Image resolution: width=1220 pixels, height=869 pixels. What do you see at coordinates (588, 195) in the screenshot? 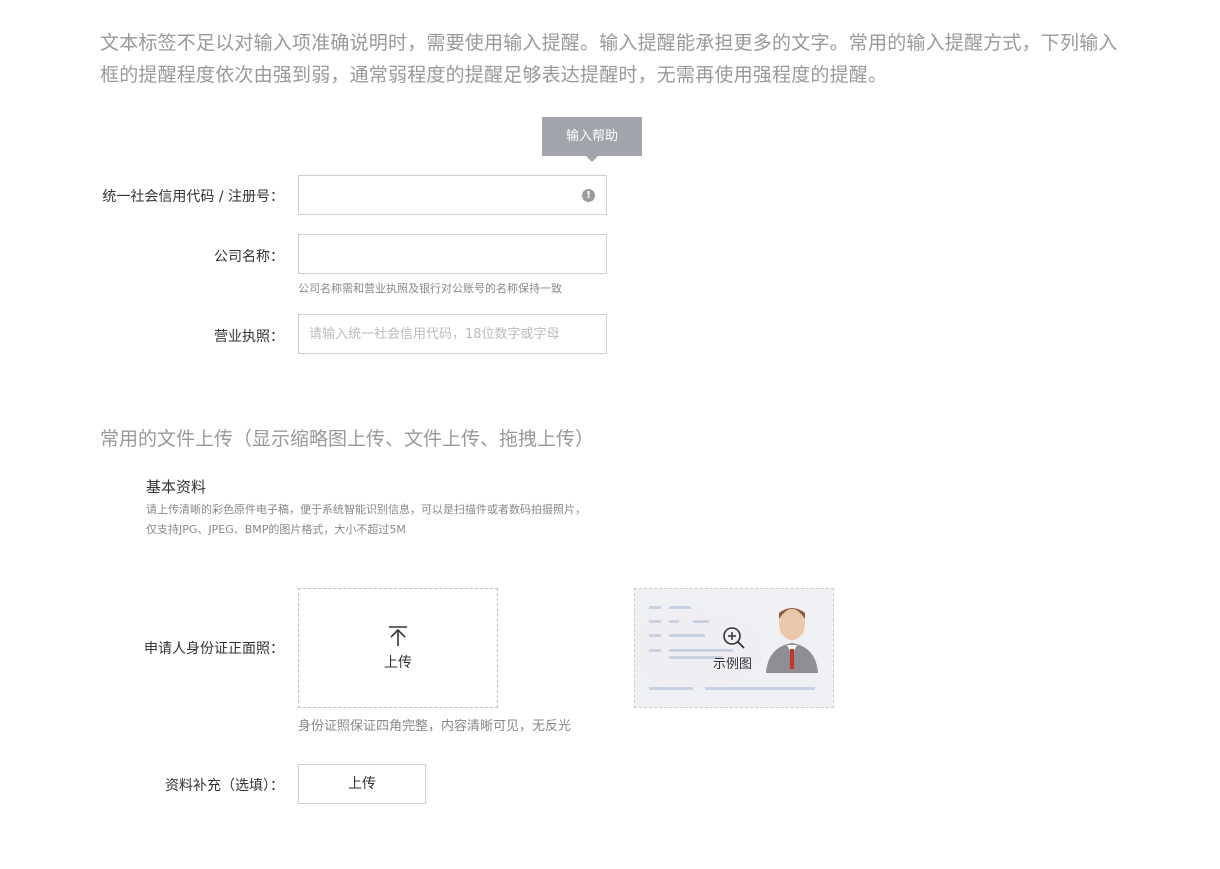
I see `exclamation-icon: !` at bounding box center [588, 195].